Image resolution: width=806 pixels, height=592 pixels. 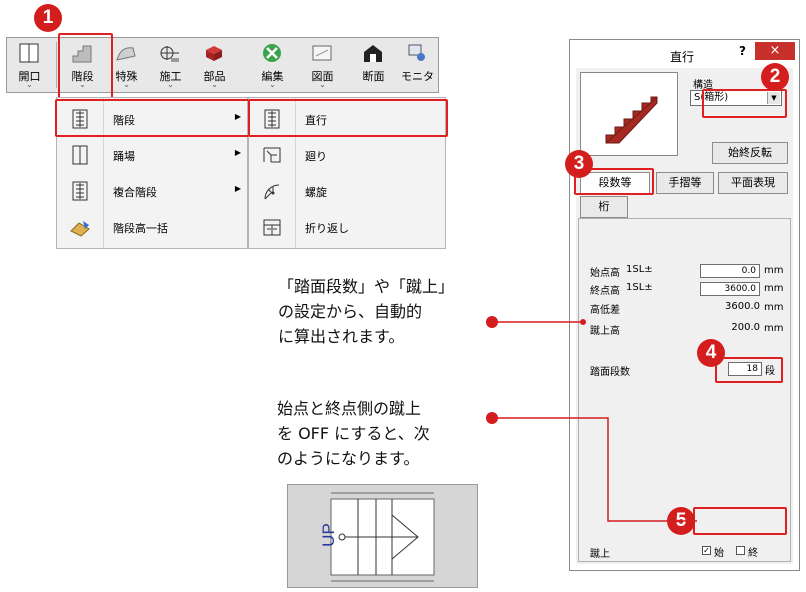 I want to click on up-label: UP, so click(x=328, y=535).